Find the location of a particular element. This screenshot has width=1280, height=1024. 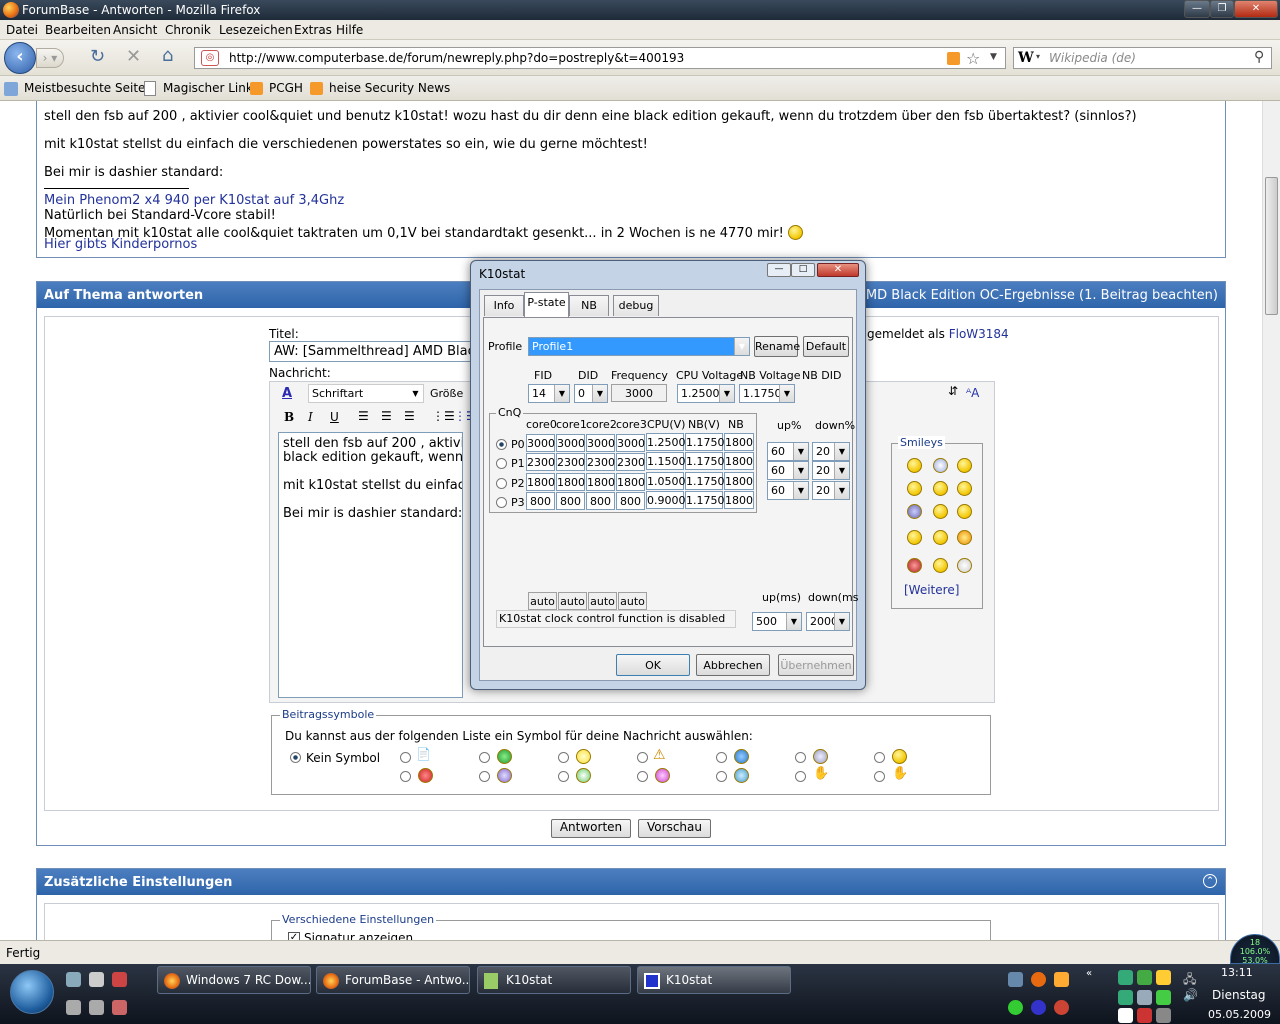

clock-day: Dienstag is located at coordinates (1239, 995).